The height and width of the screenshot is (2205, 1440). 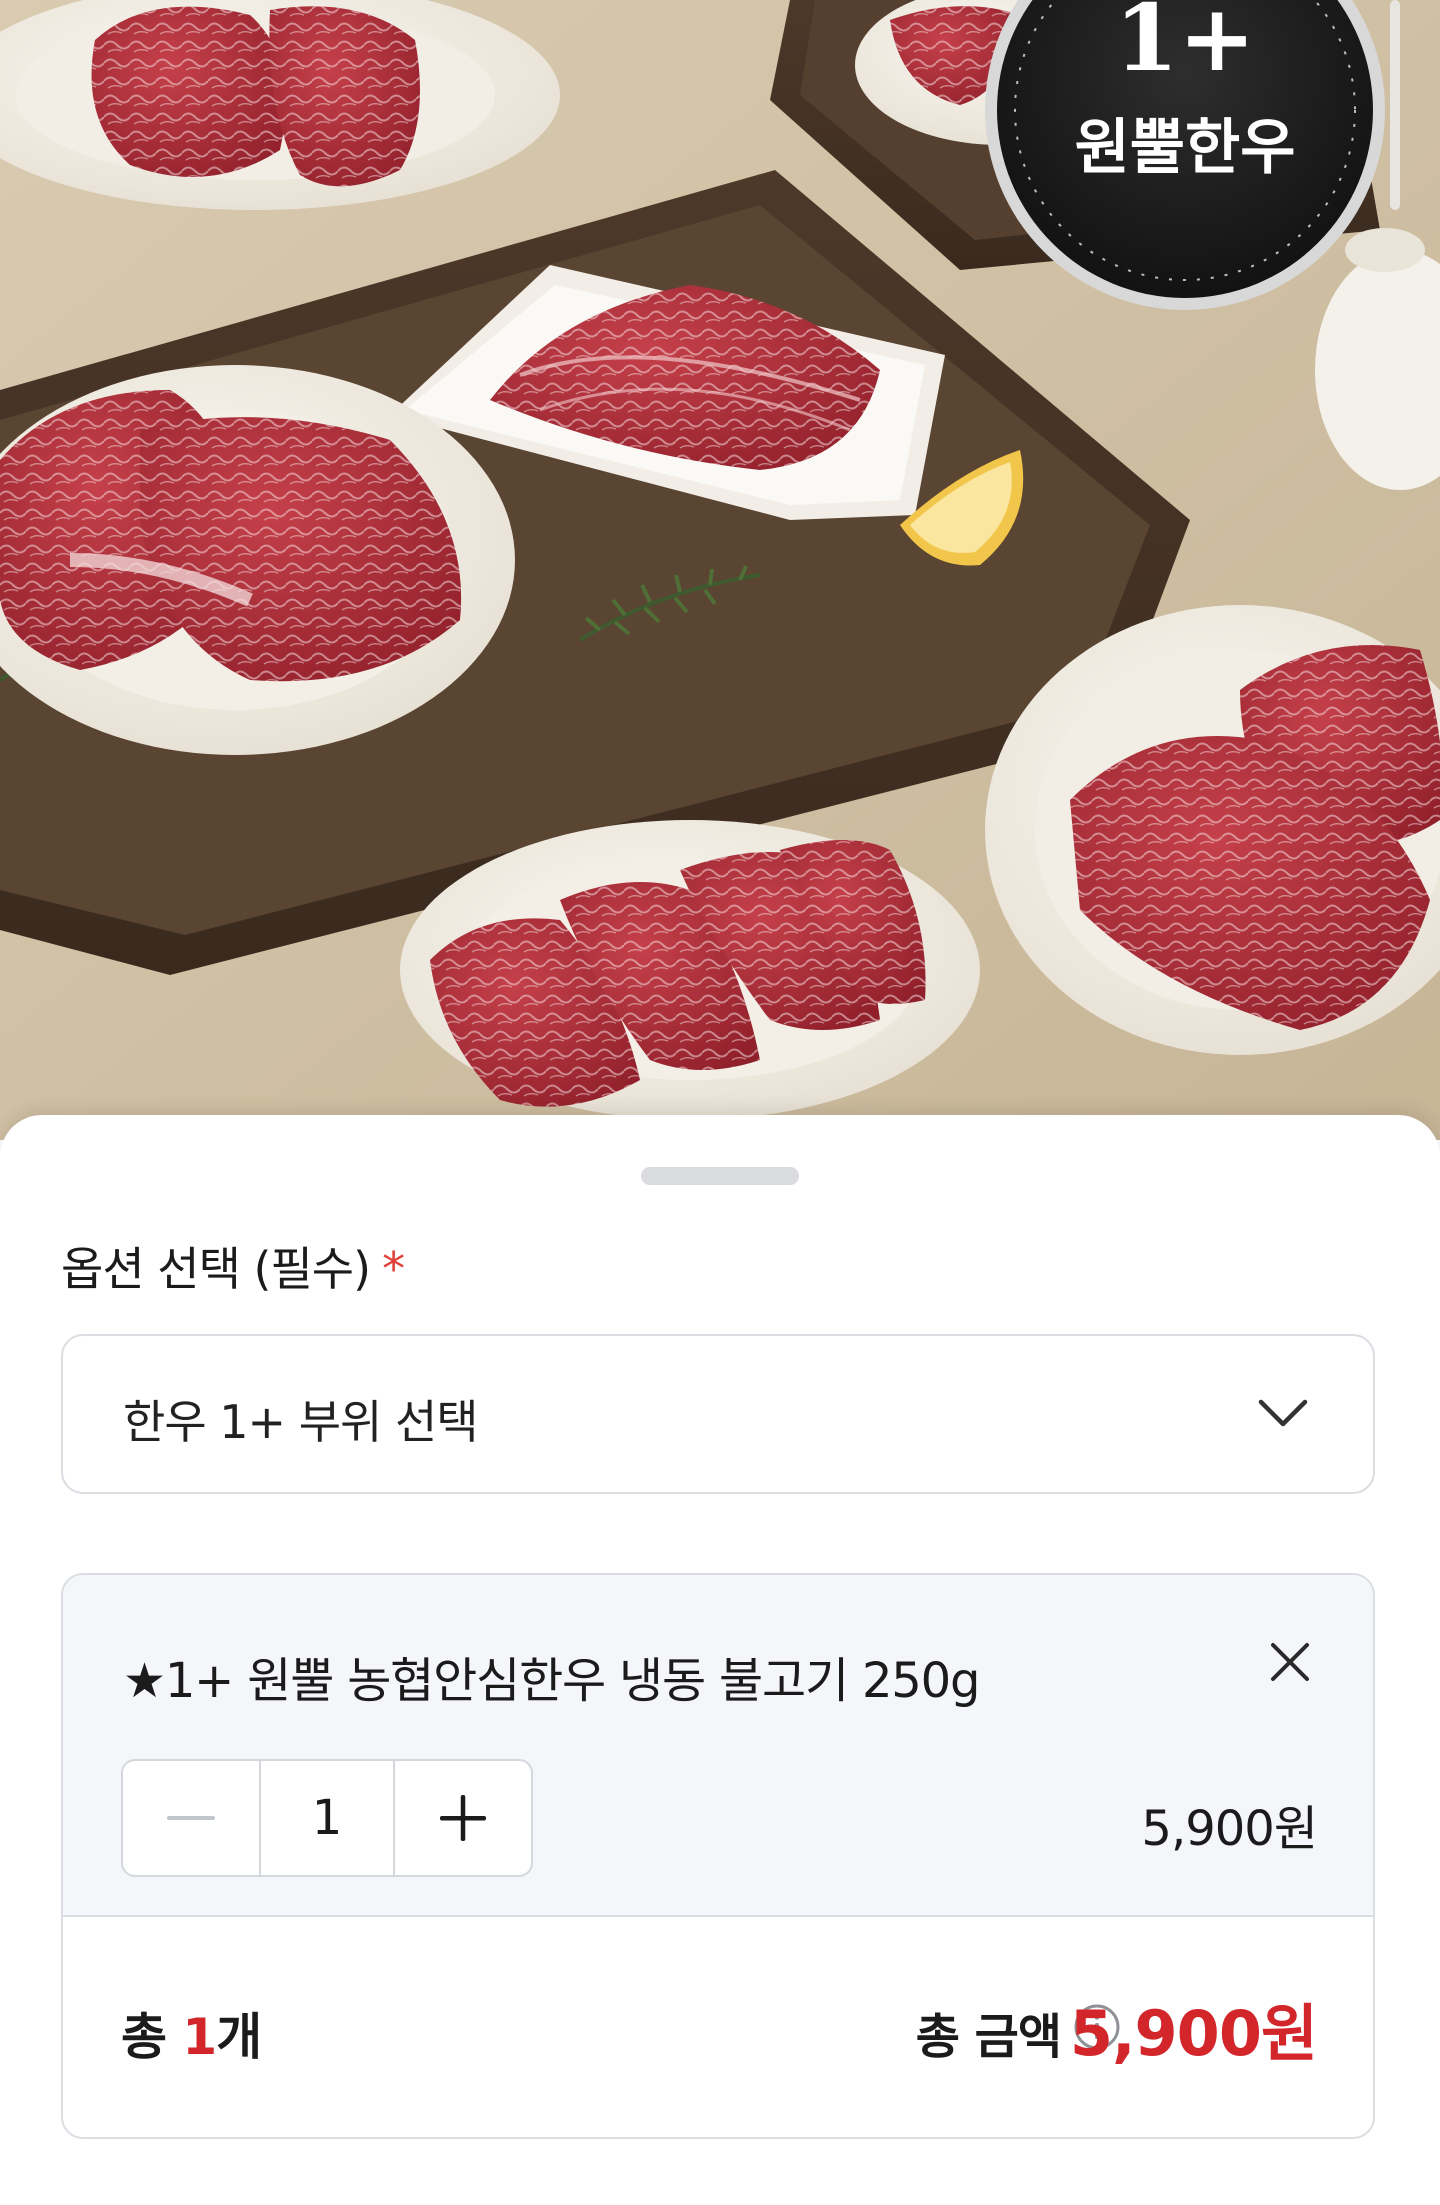 I want to click on order-summary: 총 1개 총 금액 5,900원, so click(x=718, y=2027).